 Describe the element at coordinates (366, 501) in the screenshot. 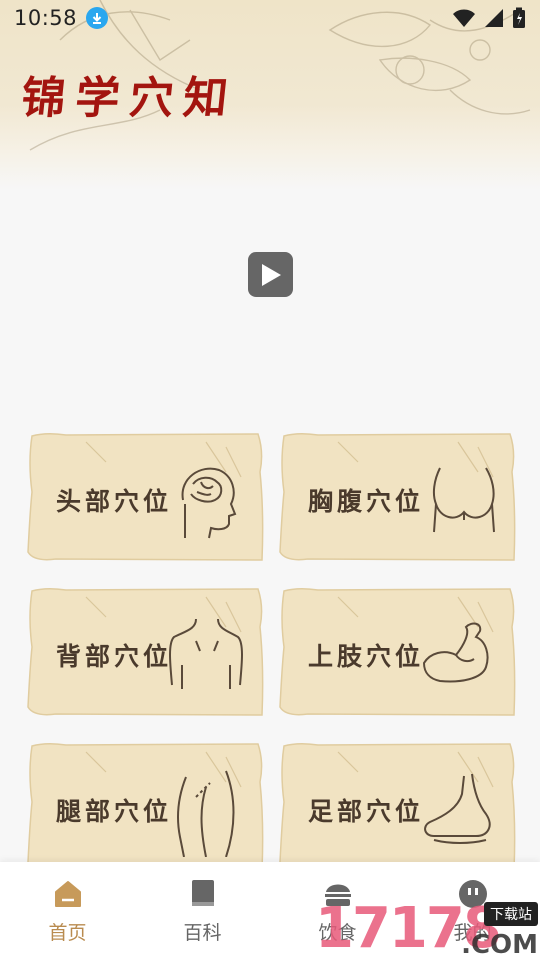

I see `card-label: 胸腹穴位` at that location.